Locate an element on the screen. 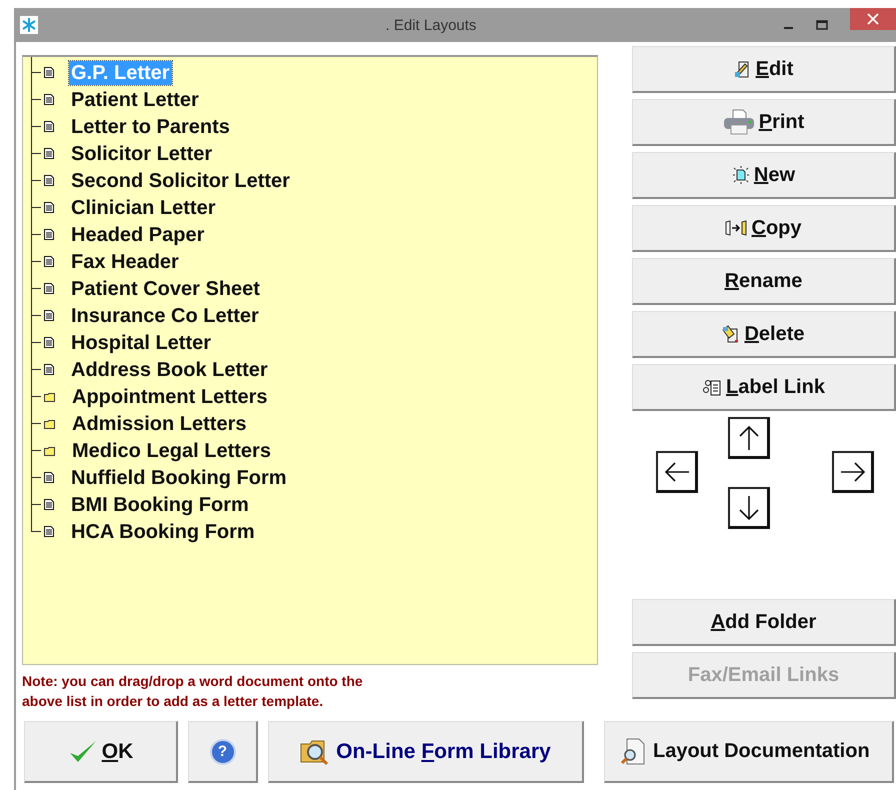  tree-item: Address Book Letter is located at coordinates (169, 370).